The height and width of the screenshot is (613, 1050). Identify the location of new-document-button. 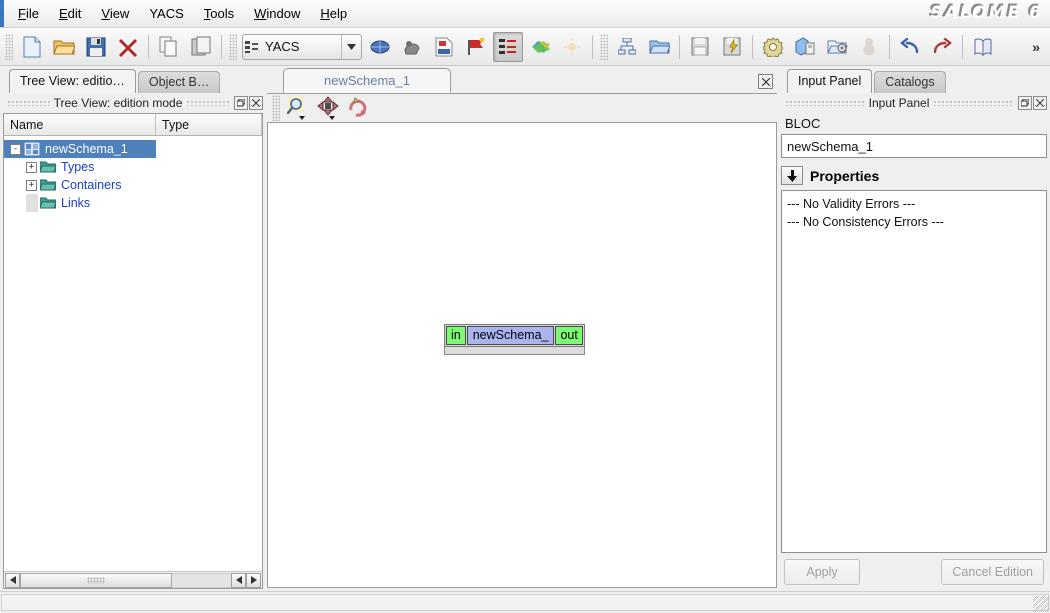
(32, 47).